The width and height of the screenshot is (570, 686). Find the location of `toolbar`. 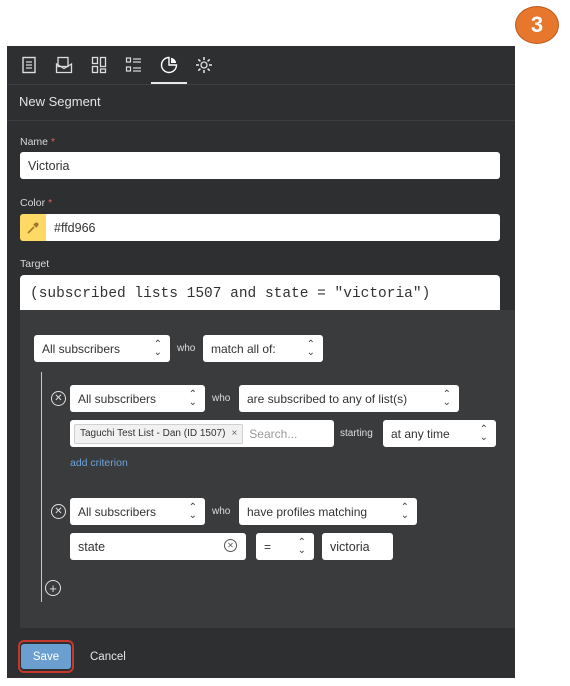

toolbar is located at coordinates (261, 65).